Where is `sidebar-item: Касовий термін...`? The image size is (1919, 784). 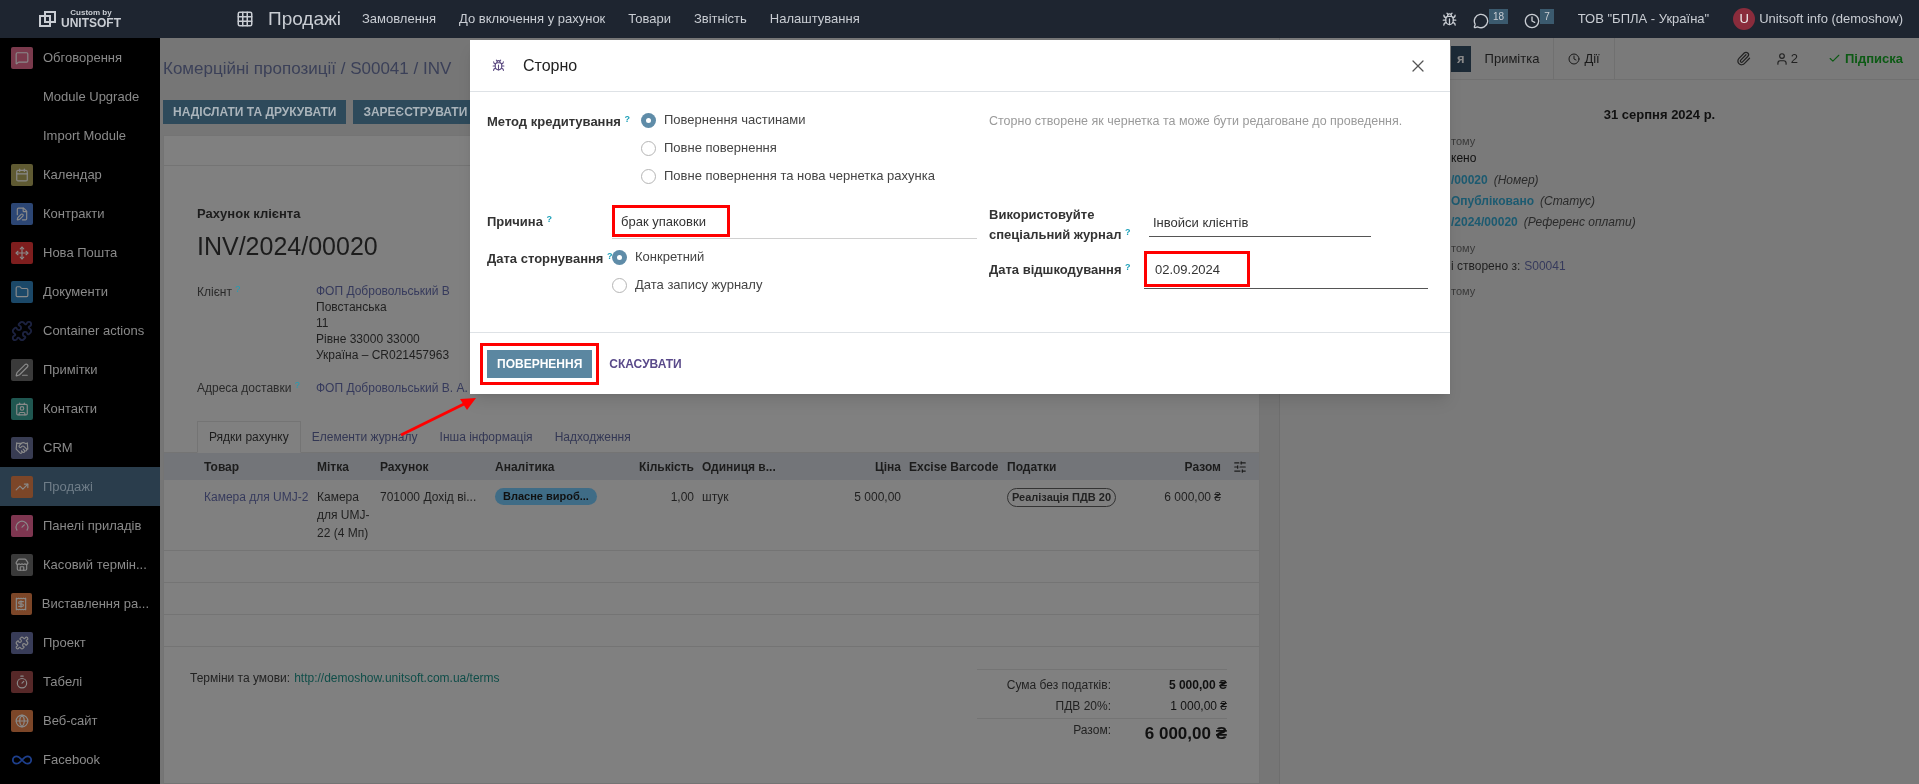 sidebar-item: Касовий термін... is located at coordinates (80, 564).